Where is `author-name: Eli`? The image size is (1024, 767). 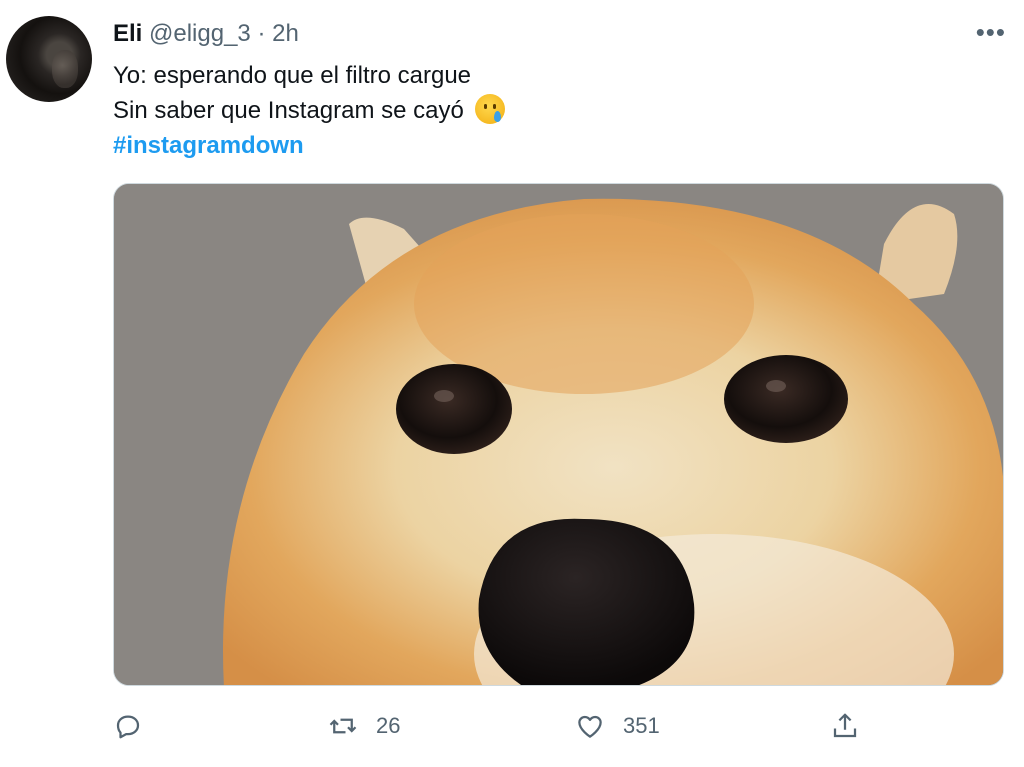
author-name: Eli is located at coordinates (127, 33).